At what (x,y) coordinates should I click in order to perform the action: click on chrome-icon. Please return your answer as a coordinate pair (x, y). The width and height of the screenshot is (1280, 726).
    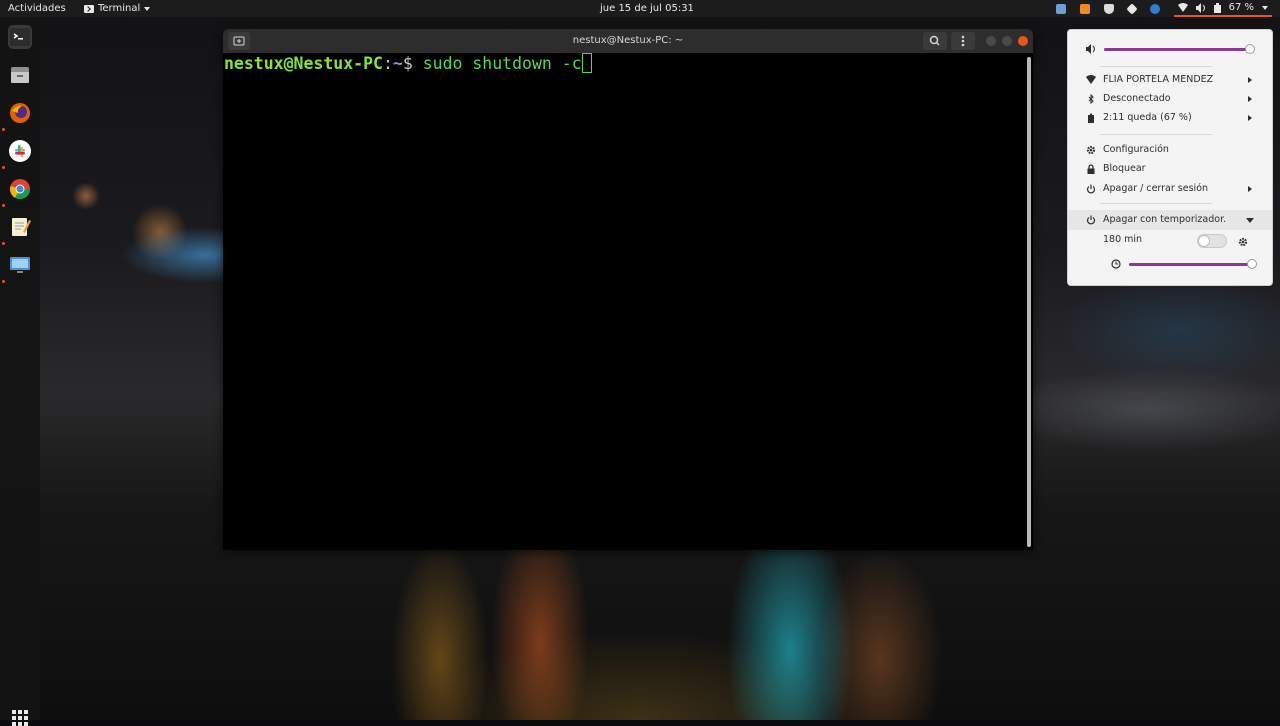
    Looking at the image, I should click on (20, 189).